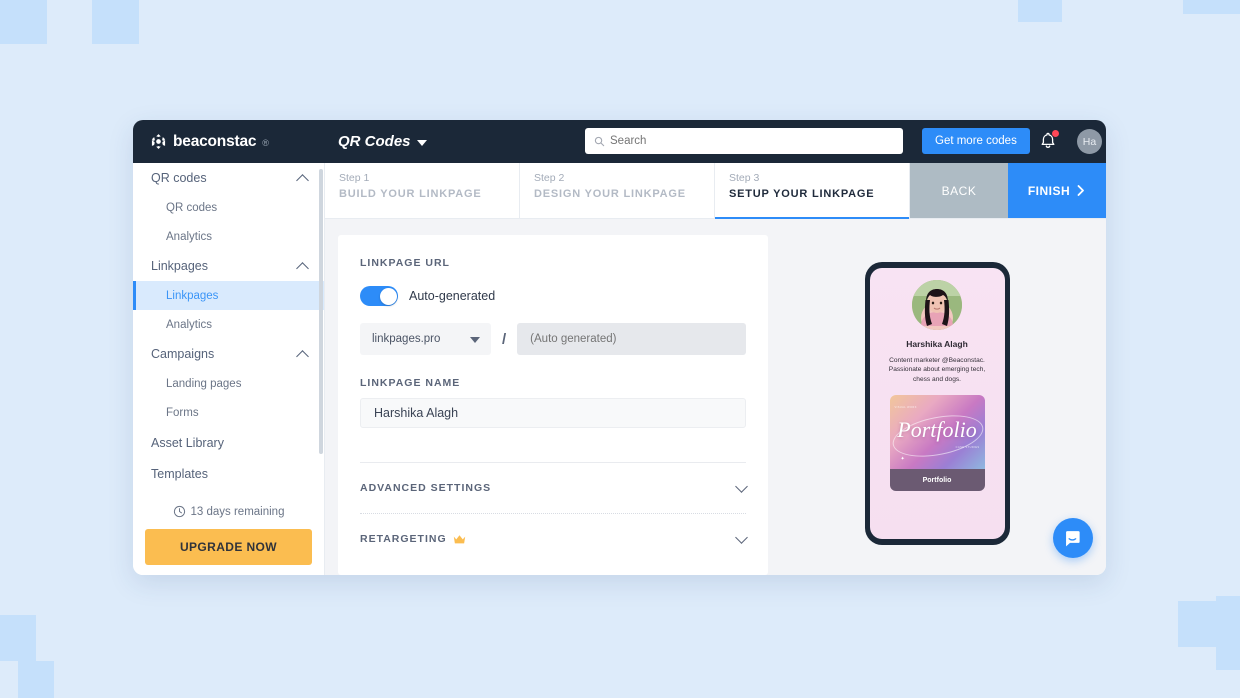 The height and width of the screenshot is (698, 1240). I want to click on sidebar-group-label: Campaigns, so click(183, 354).